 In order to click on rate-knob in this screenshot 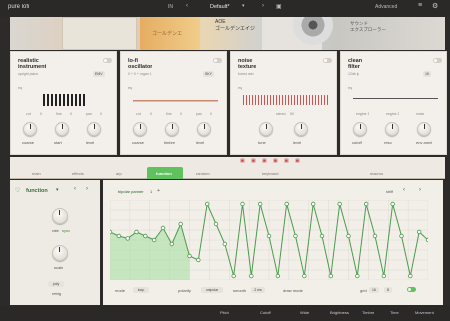, I will do `click(60, 216)`.